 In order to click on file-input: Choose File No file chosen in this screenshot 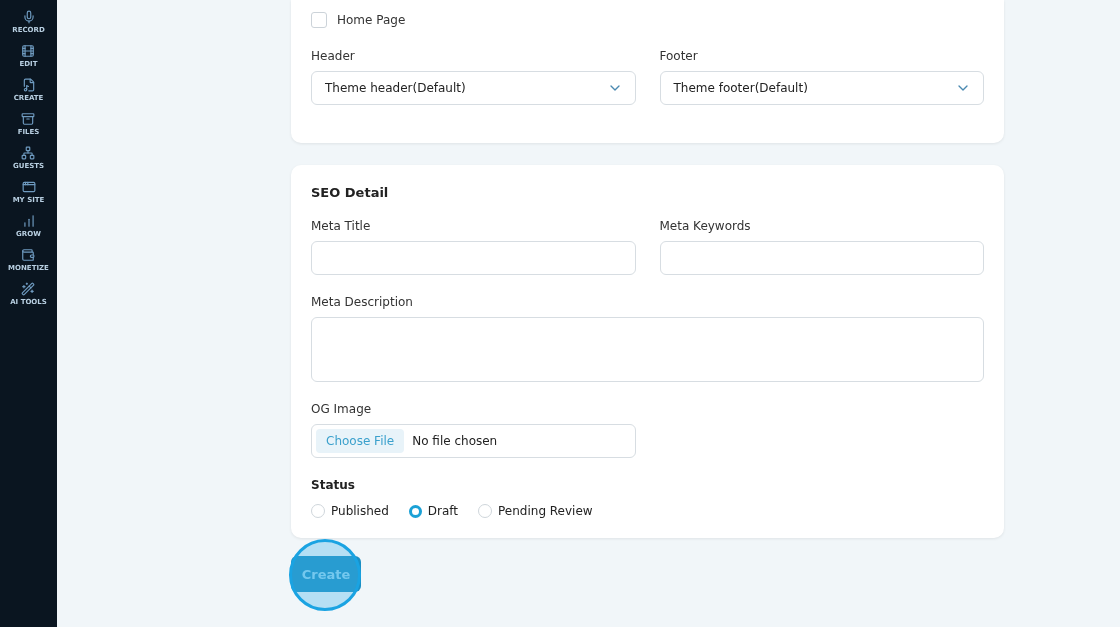, I will do `click(473, 441)`.